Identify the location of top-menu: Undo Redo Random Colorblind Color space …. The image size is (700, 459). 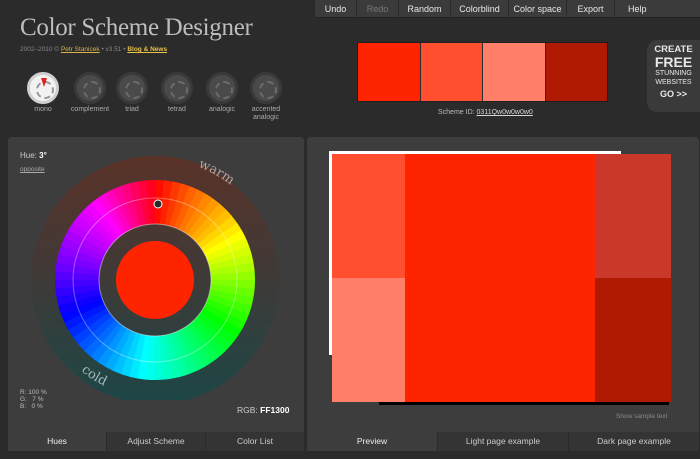
(507, 9).